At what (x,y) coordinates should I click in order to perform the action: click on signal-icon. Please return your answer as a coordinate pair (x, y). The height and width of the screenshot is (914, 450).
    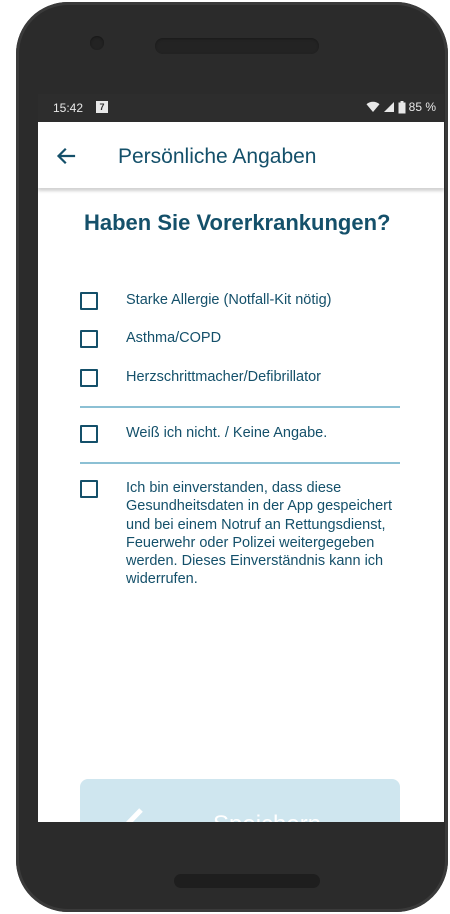
    Looking at the image, I should click on (388, 107).